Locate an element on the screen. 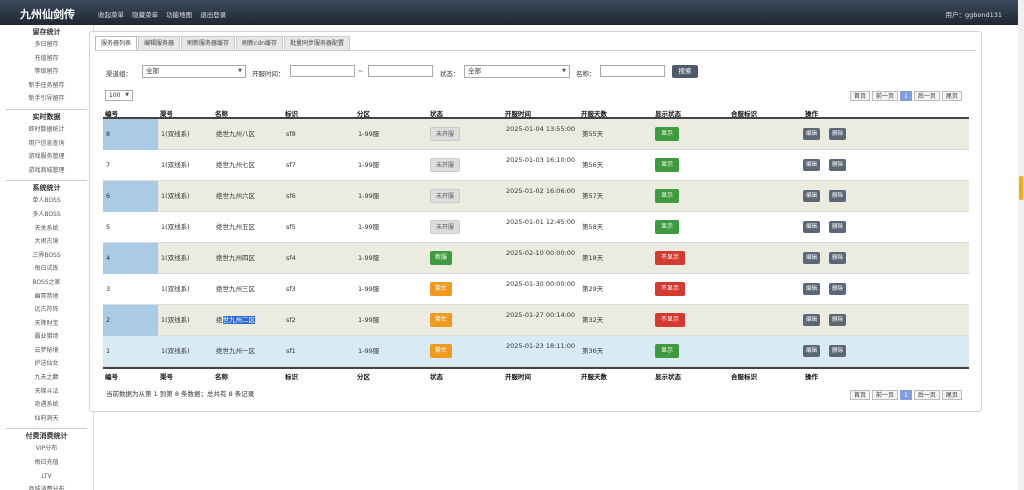  cell-open-time: 2025-01-02 16:06:00 is located at coordinates (541, 191).